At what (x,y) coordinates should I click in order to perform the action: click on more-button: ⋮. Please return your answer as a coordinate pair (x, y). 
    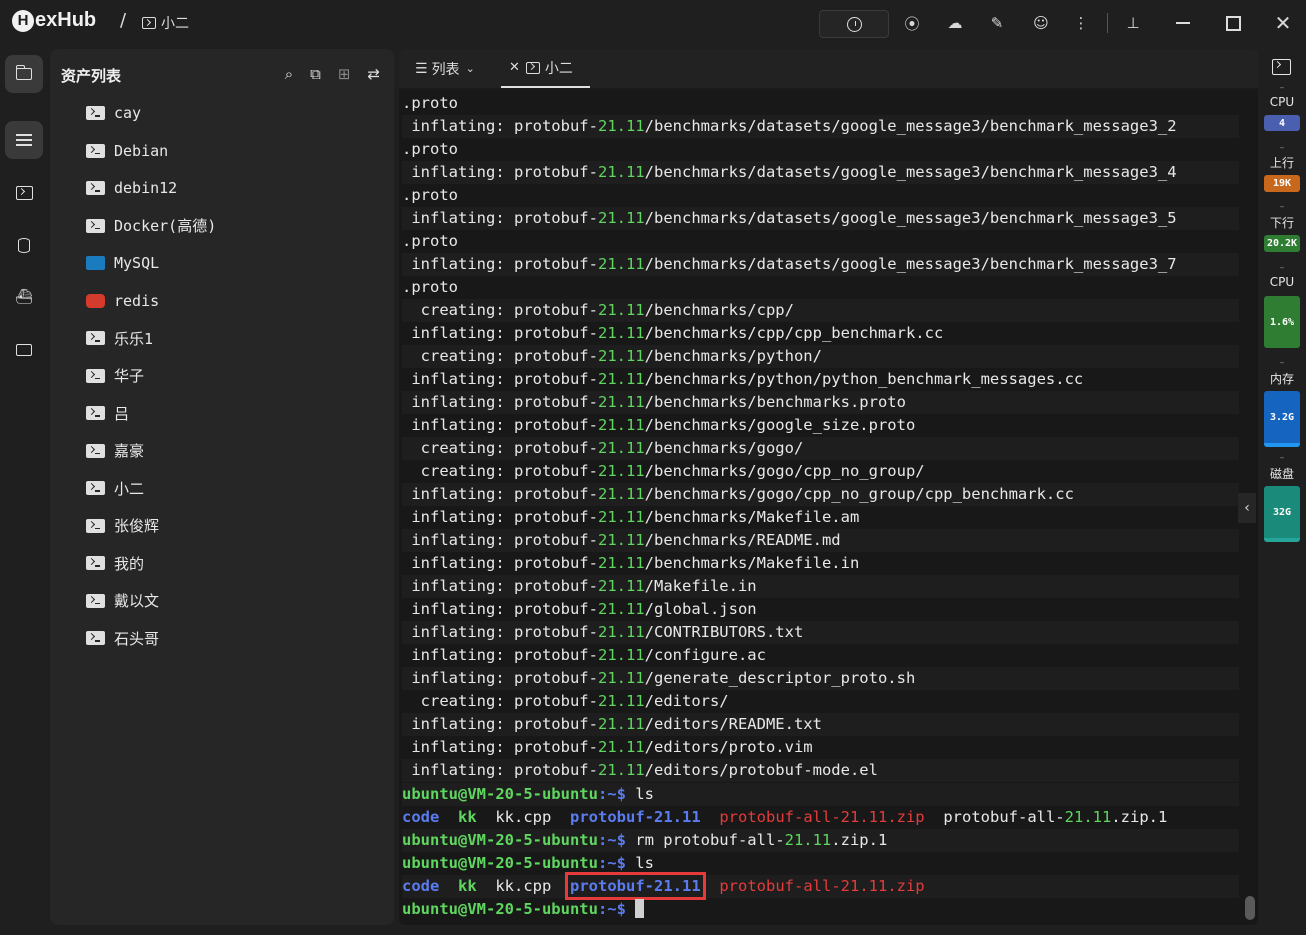
    Looking at the image, I should click on (1081, 23).